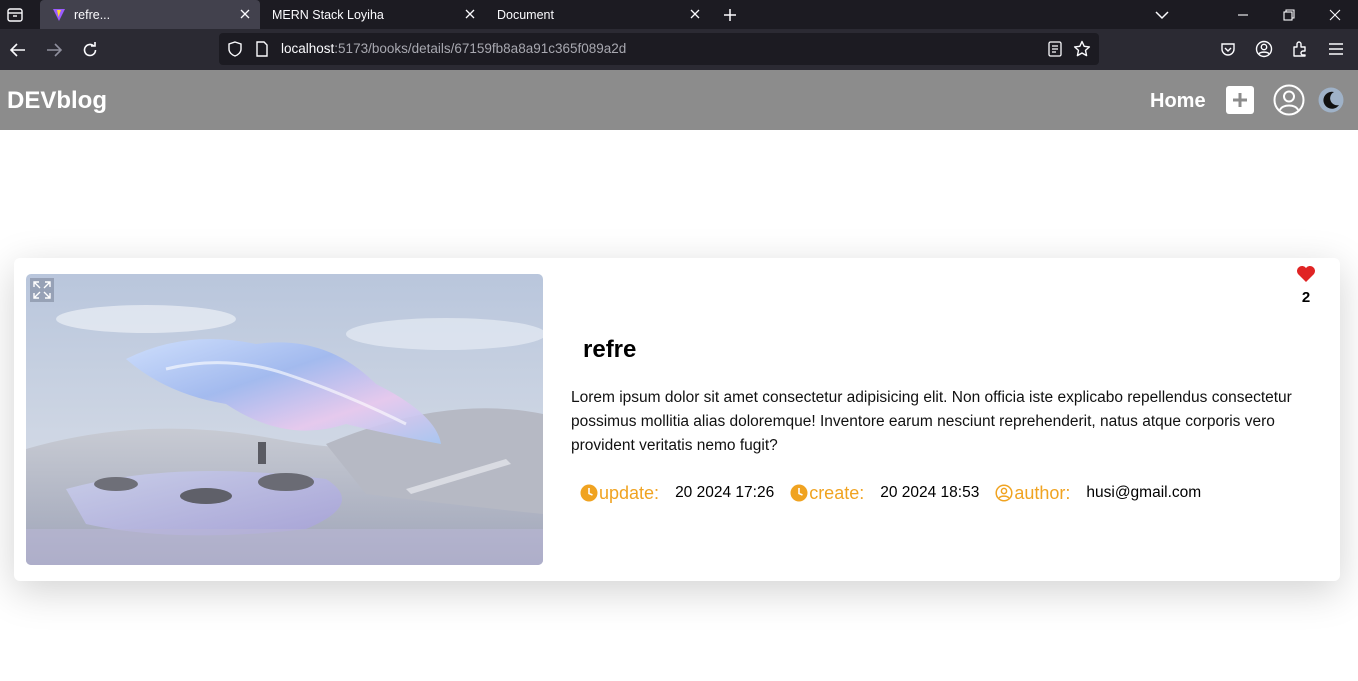  Describe the element at coordinates (1336, 49) in the screenshot. I see `hamburger-menu-icon` at that location.